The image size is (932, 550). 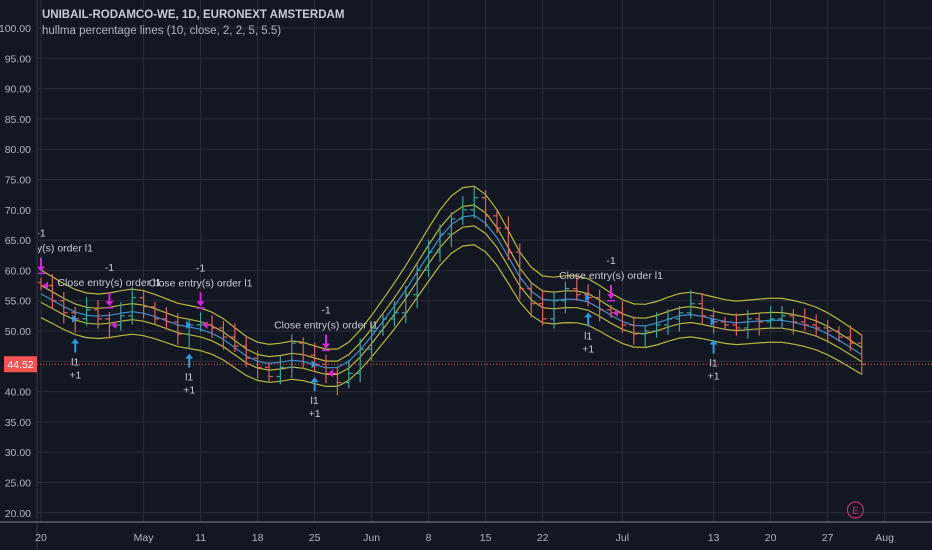 What do you see at coordinates (429, 538) in the screenshot?
I see `time-tick-label: 8` at bounding box center [429, 538].